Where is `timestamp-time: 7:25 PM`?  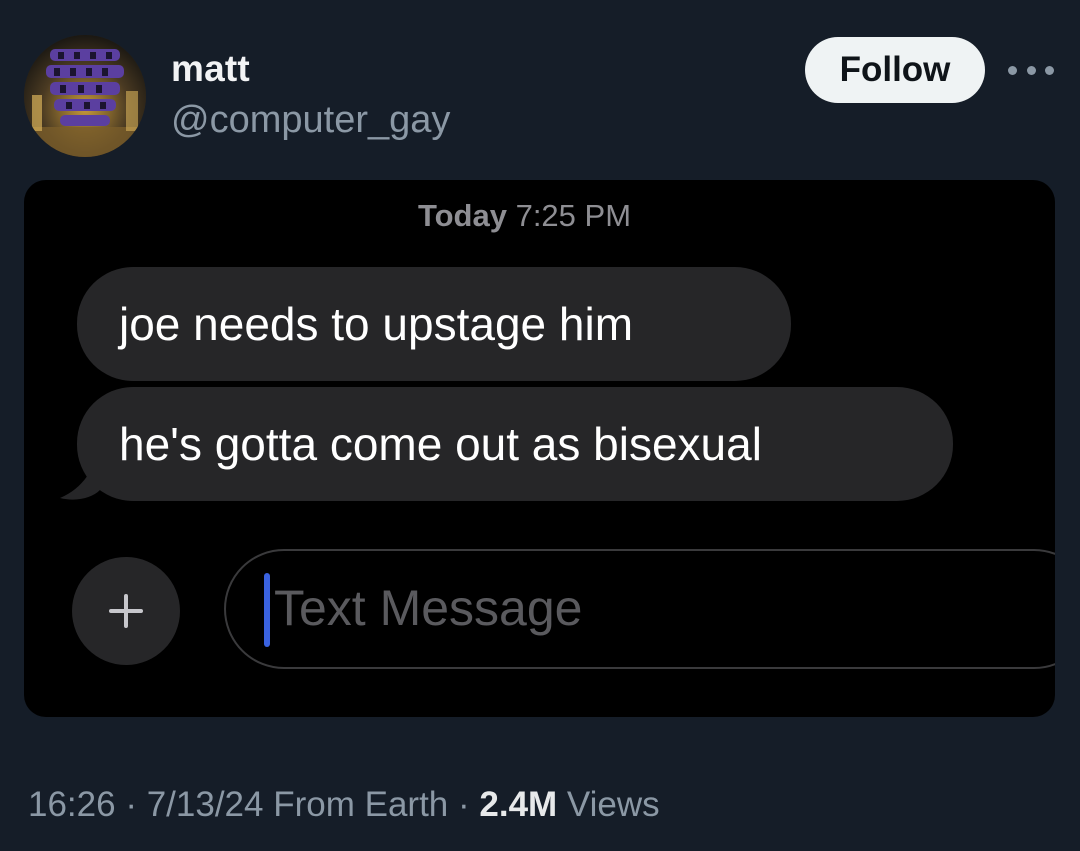 timestamp-time: 7:25 PM is located at coordinates (573, 215).